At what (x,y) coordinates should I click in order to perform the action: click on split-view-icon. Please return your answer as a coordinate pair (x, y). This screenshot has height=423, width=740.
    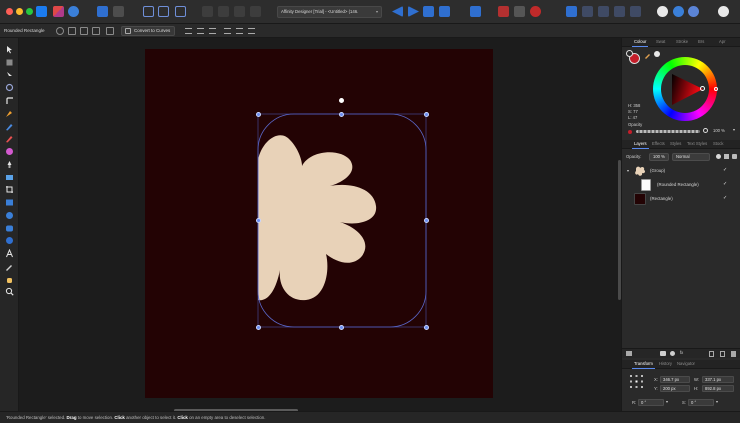
    Looking at the image, I should click on (180, 11).